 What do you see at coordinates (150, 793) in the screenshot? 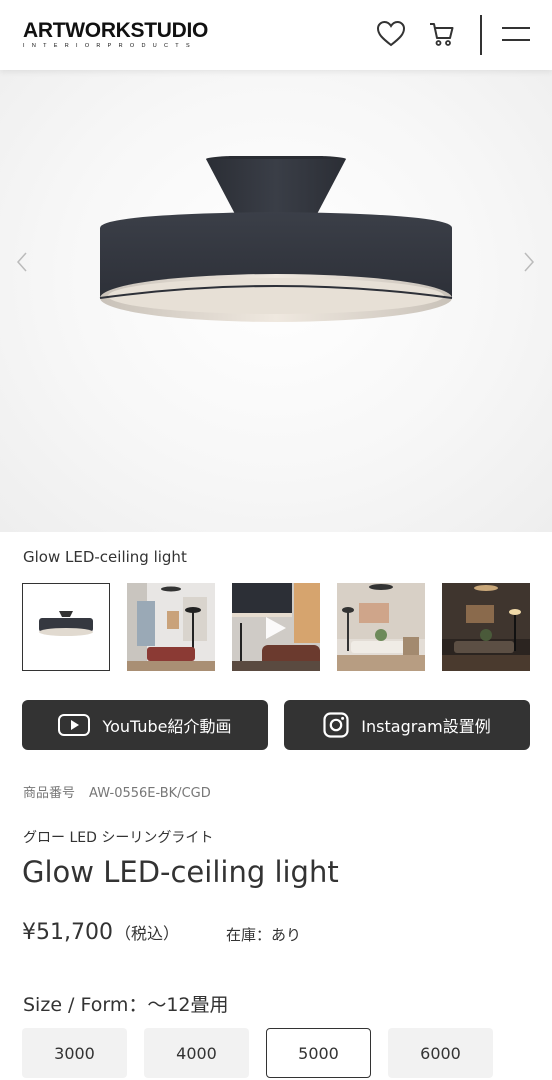
I see `sku-value: AW-0556E-BK/CGD` at bounding box center [150, 793].